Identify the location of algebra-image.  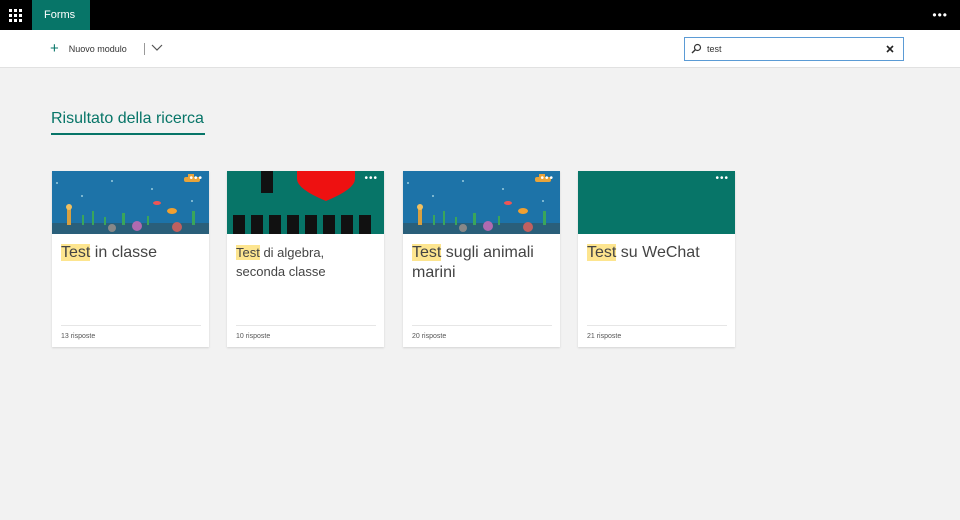
(305, 202).